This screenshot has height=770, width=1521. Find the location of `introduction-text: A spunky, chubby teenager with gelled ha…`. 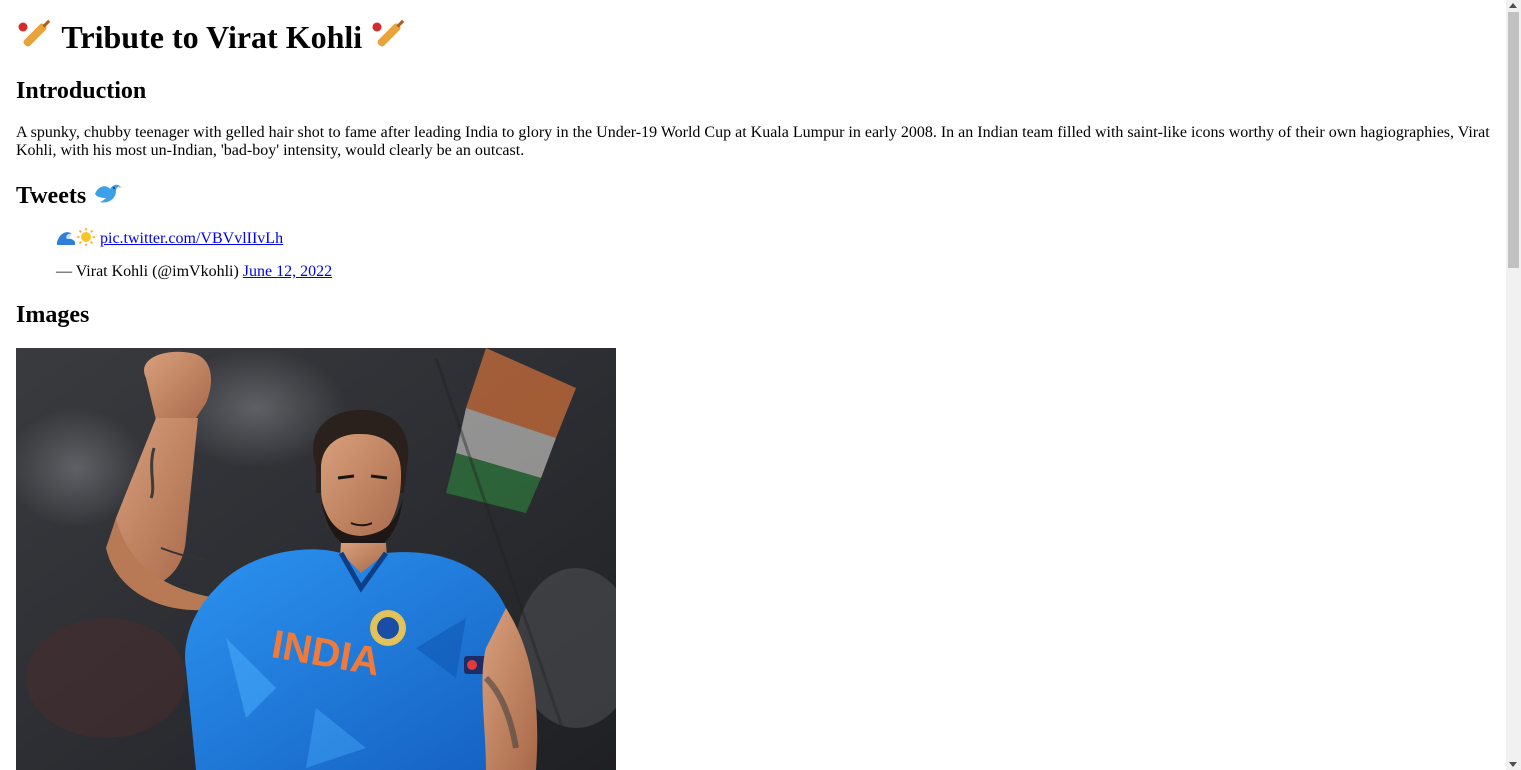

introduction-text: A spunky, chubby teenager with gelled ha… is located at coordinates (753, 141).